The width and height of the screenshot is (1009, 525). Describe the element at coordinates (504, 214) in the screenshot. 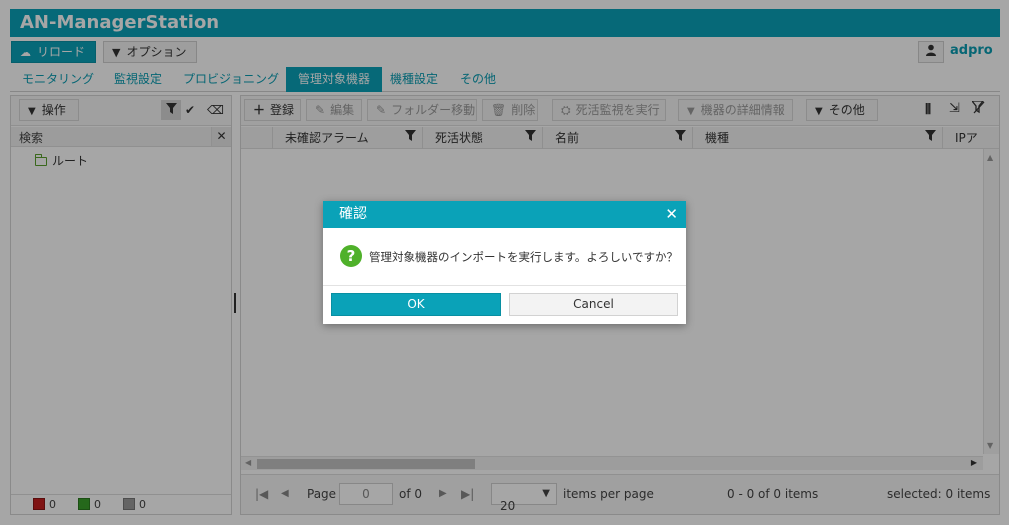

I see `dialog-header: 確認 ✕` at that location.